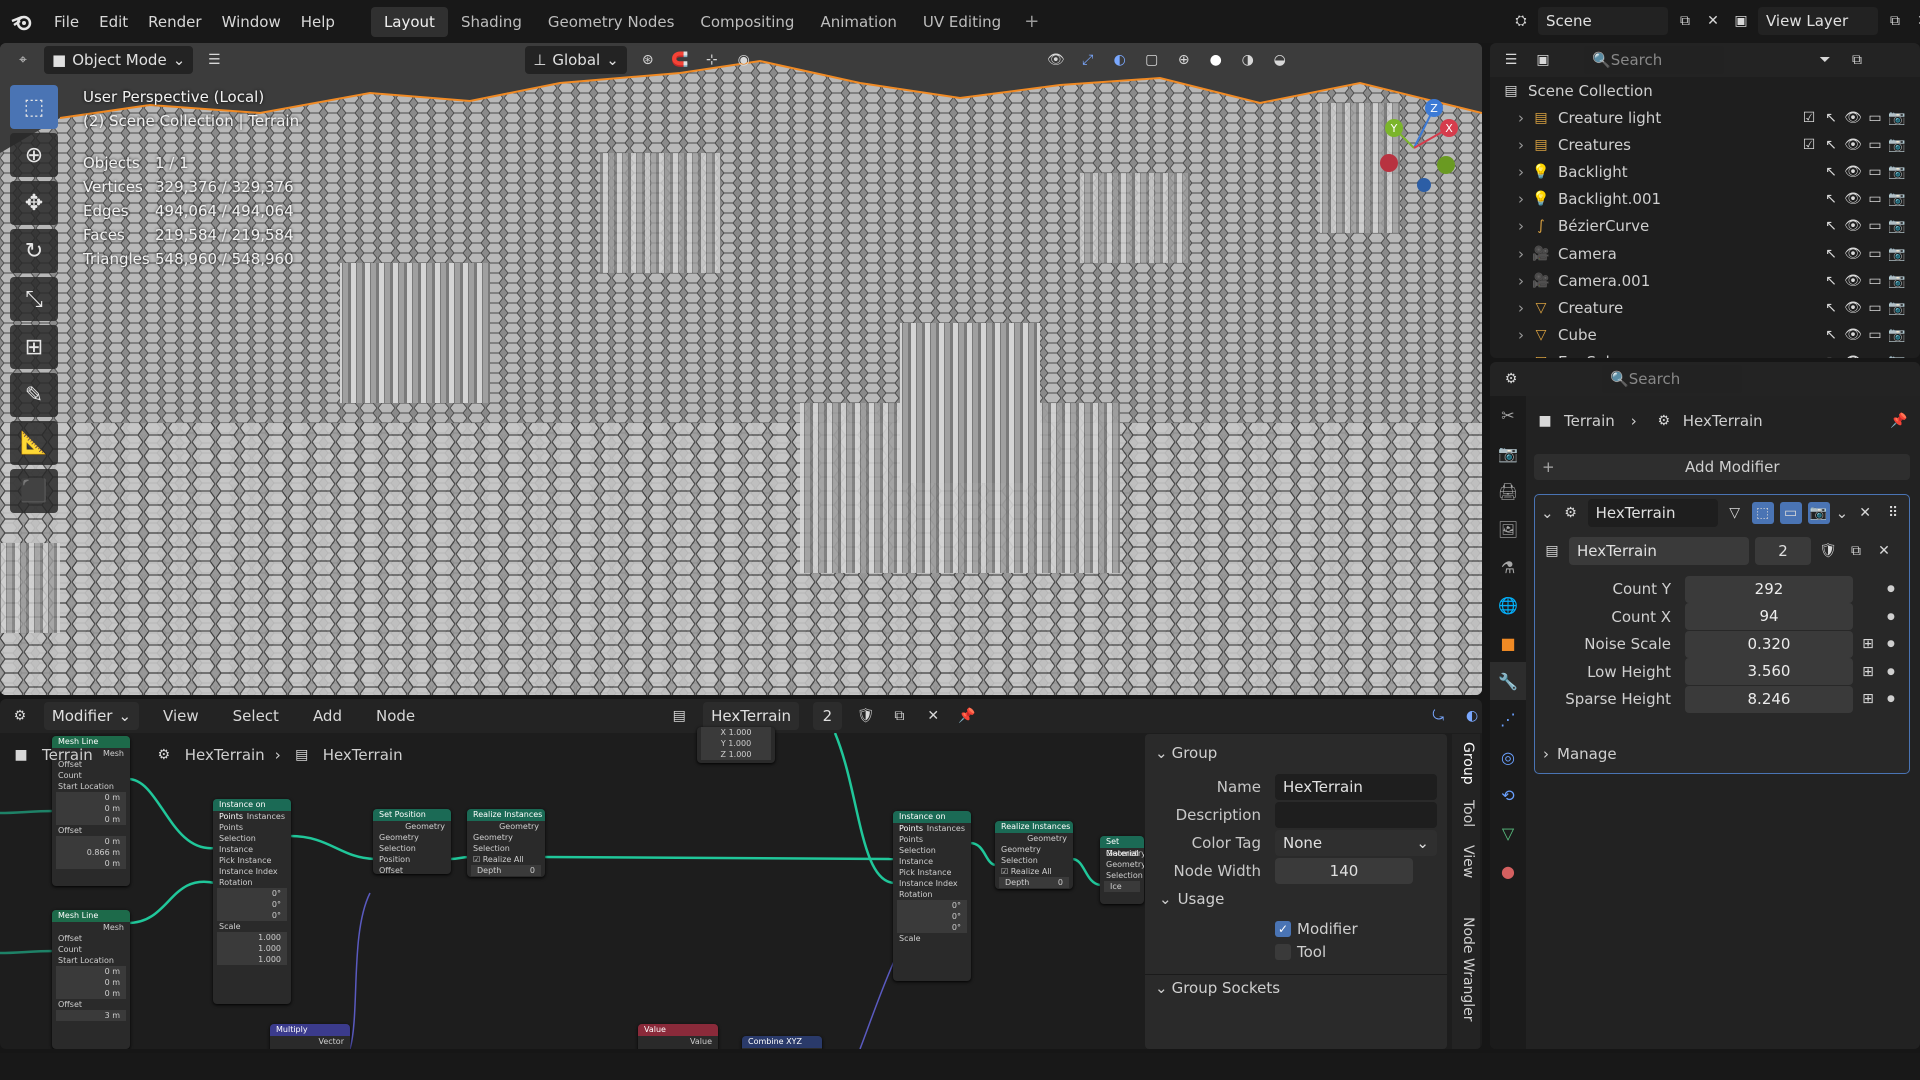 The height and width of the screenshot is (1080, 1920). What do you see at coordinates (1296, 952) in the screenshot?
I see `usage-tool-row: Tool` at bounding box center [1296, 952].